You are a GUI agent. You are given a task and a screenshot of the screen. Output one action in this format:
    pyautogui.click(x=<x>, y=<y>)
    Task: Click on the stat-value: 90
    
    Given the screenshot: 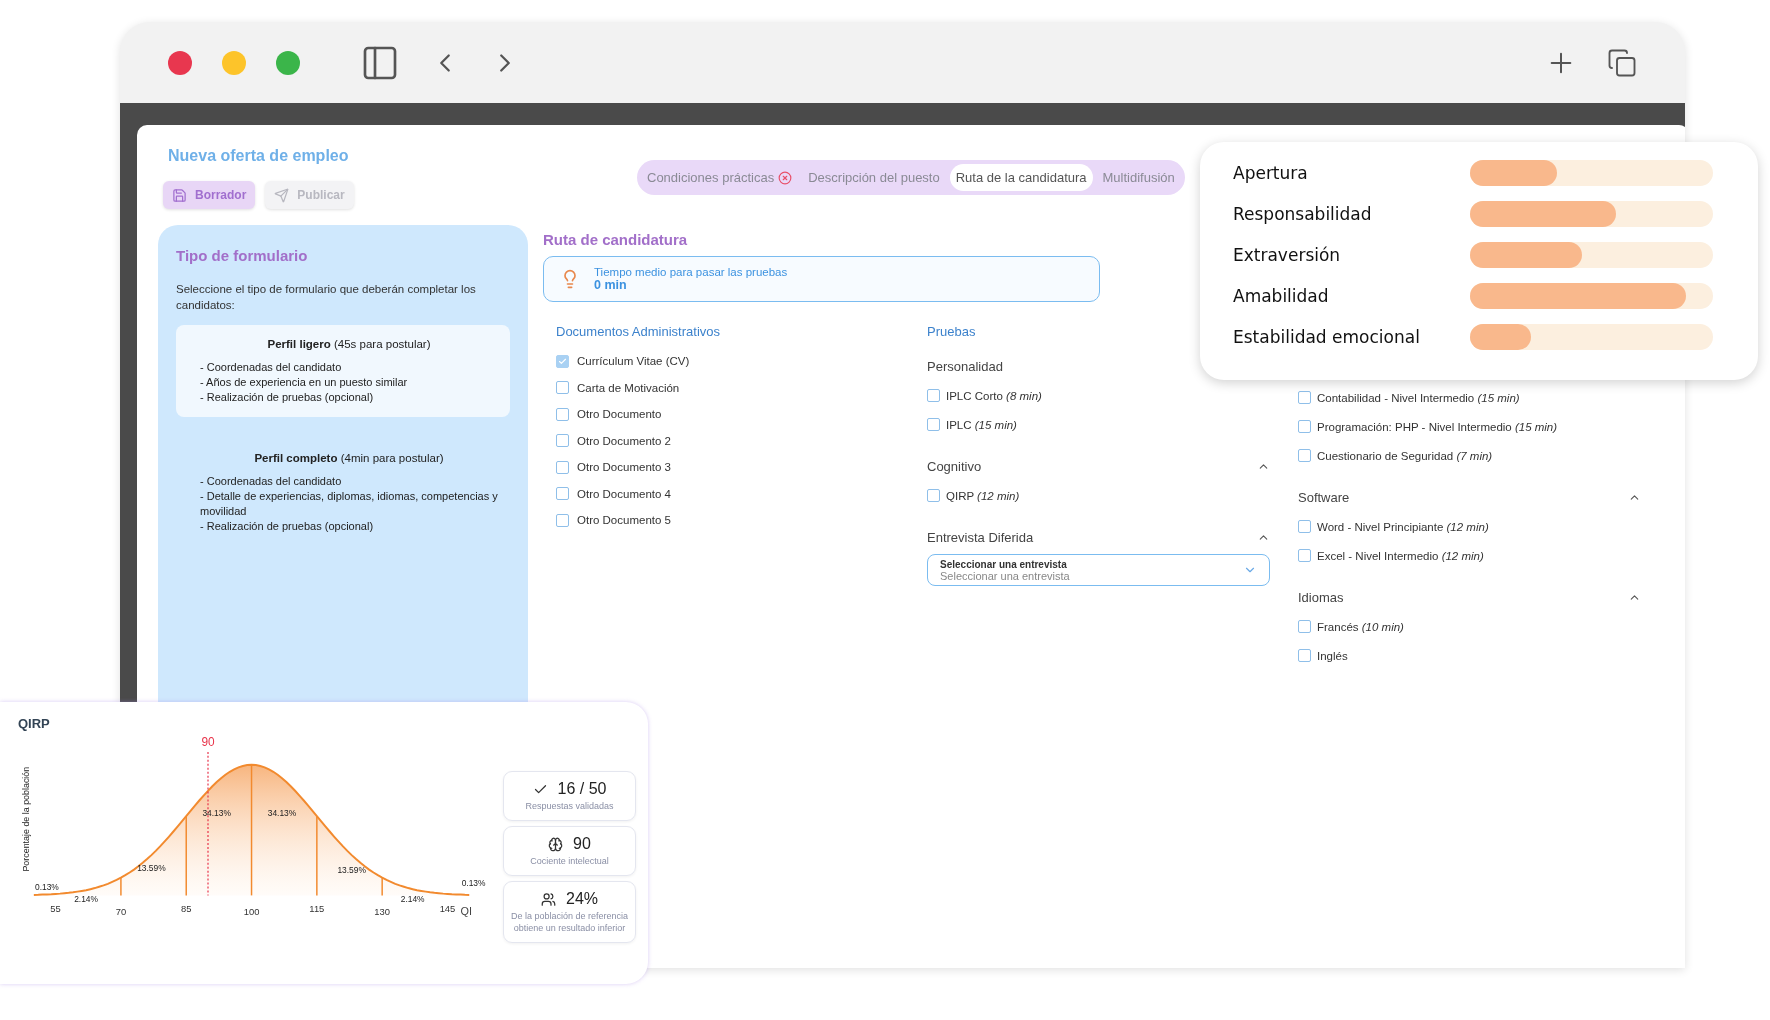 What is the action you would take?
    pyautogui.click(x=582, y=844)
    